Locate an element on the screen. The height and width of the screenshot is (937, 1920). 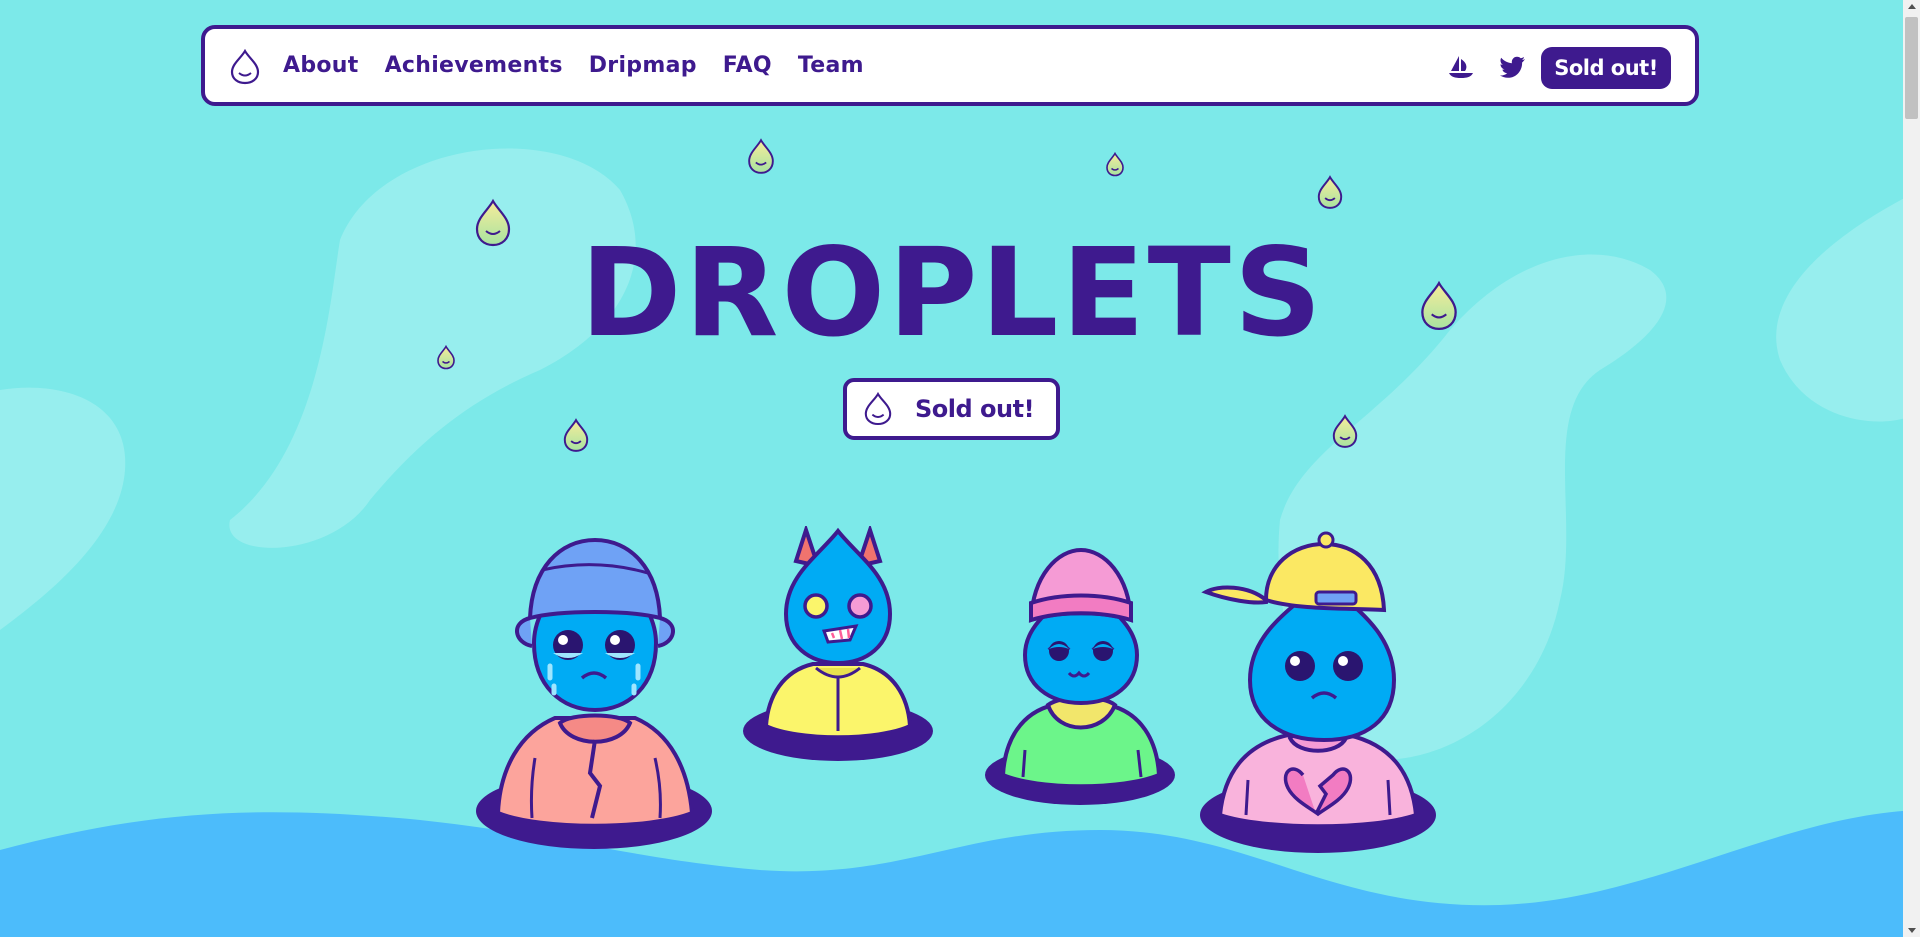
droplet-character-devil is located at coordinates (838, 643).